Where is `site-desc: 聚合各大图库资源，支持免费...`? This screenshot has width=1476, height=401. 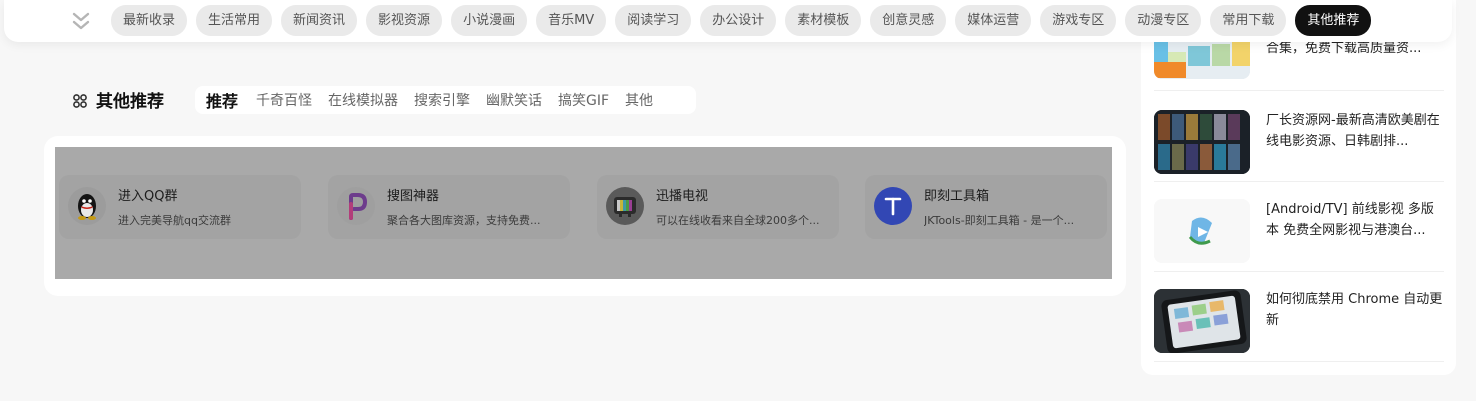 site-desc: 聚合各大图库资源，支持免费... is located at coordinates (464, 220).